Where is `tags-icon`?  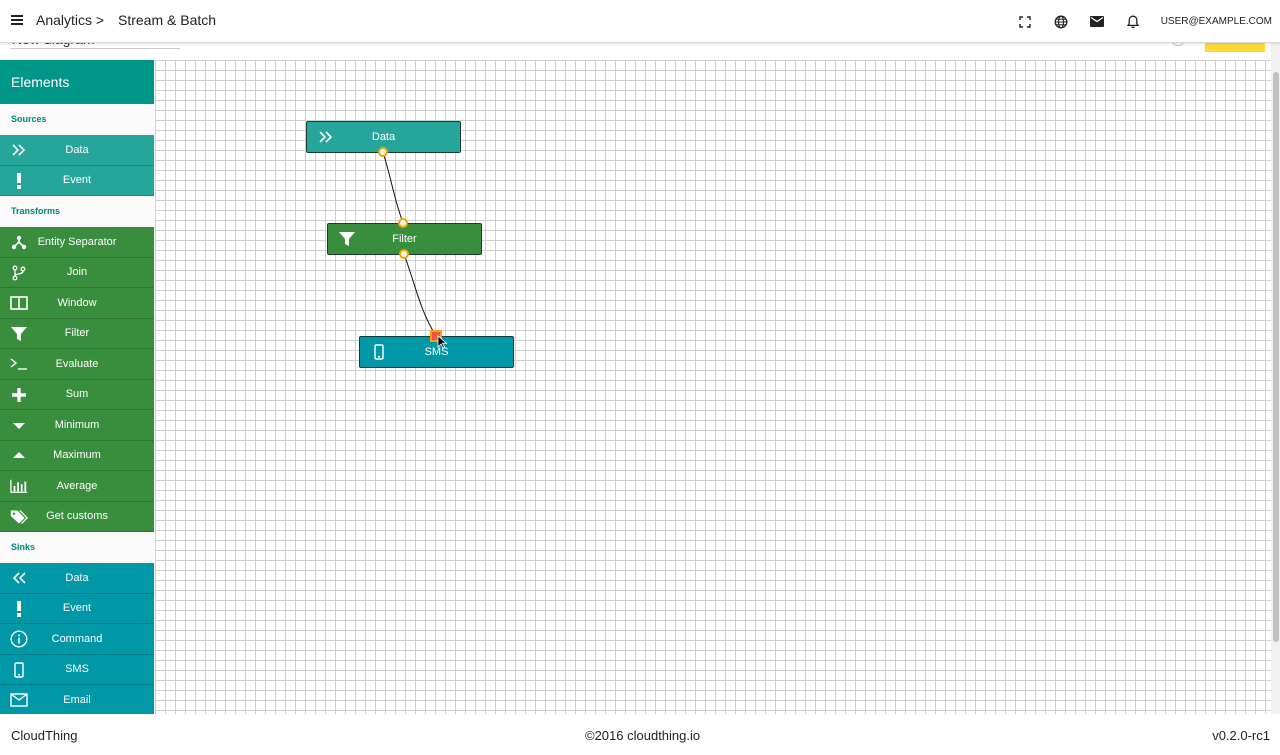
tags-icon is located at coordinates (19, 517).